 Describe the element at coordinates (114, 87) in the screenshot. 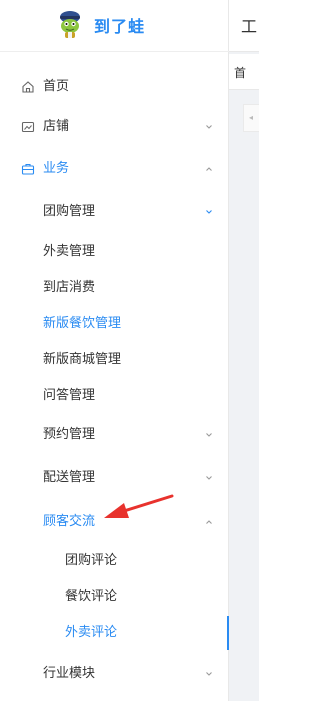

I see `sidebar-item-home: 首页` at that location.